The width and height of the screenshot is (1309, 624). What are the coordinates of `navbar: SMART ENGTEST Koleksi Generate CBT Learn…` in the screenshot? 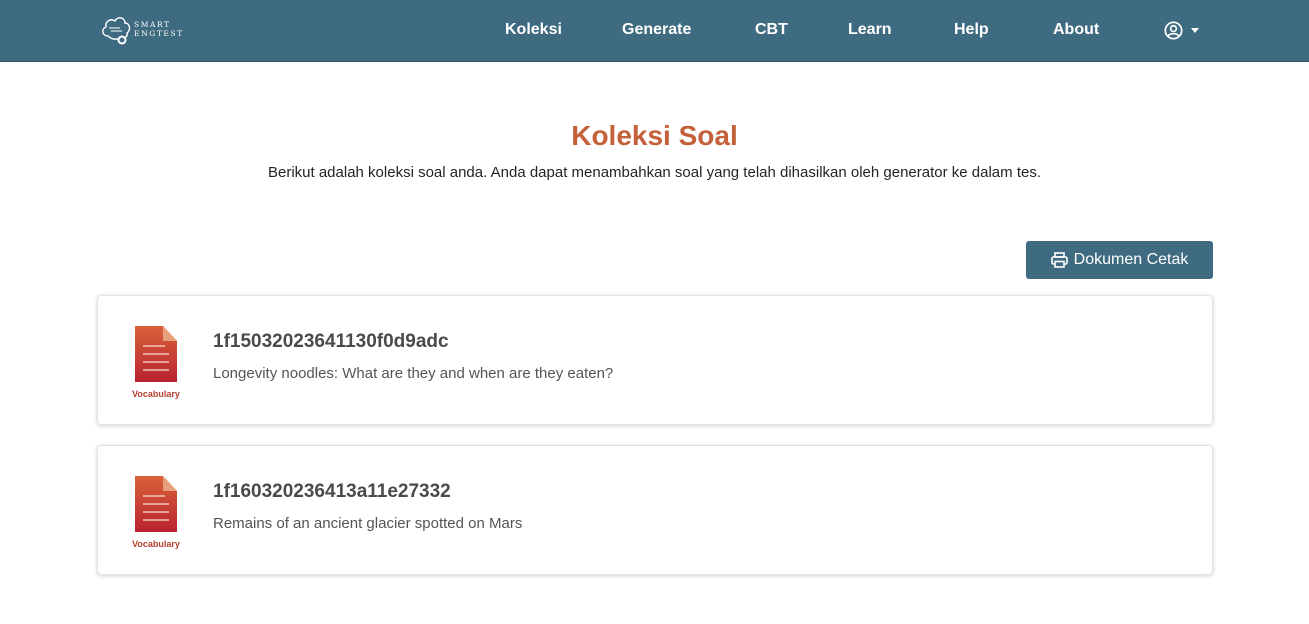 It's located at (654, 31).